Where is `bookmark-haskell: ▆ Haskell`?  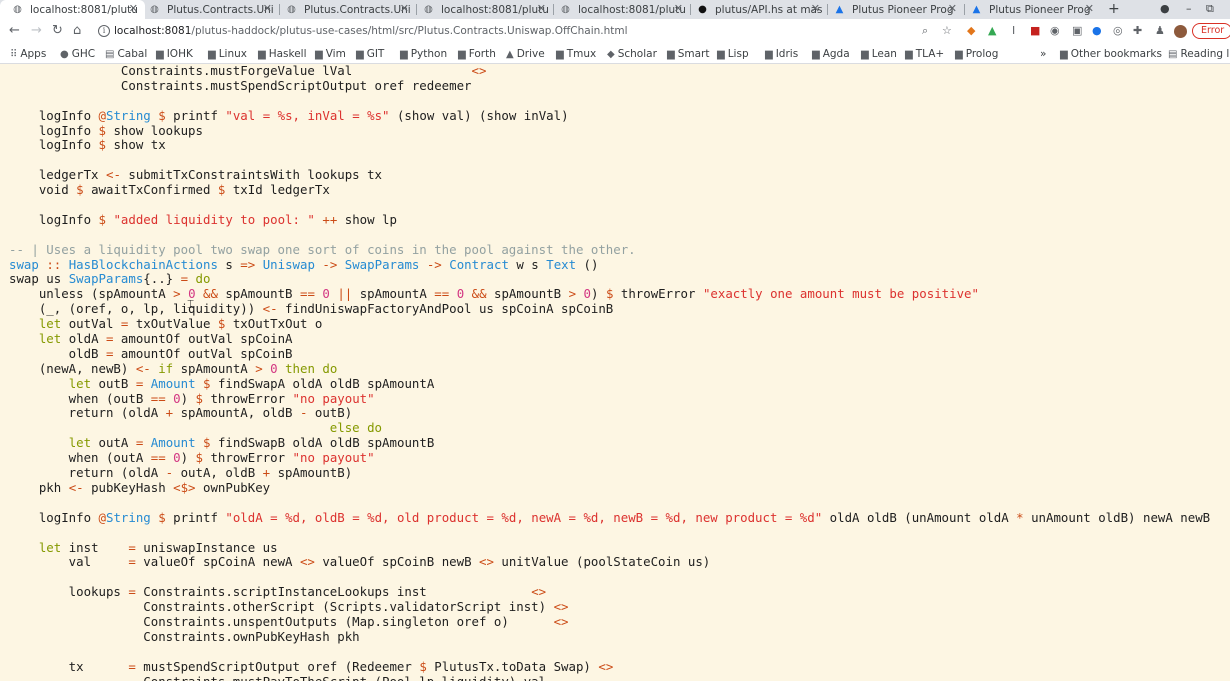
bookmark-haskell: ▆ Haskell is located at coordinates (282, 54).